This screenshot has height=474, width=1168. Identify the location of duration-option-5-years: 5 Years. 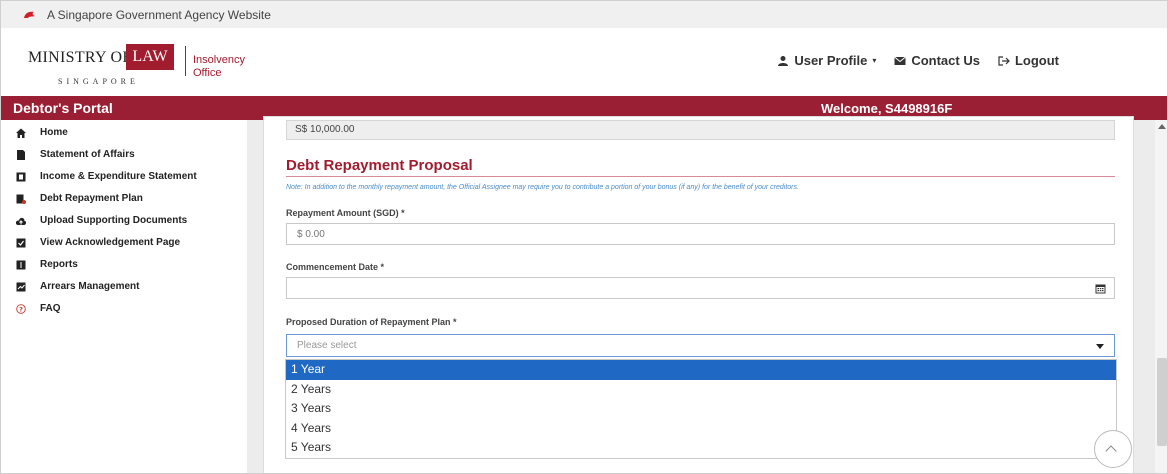
(701, 448).